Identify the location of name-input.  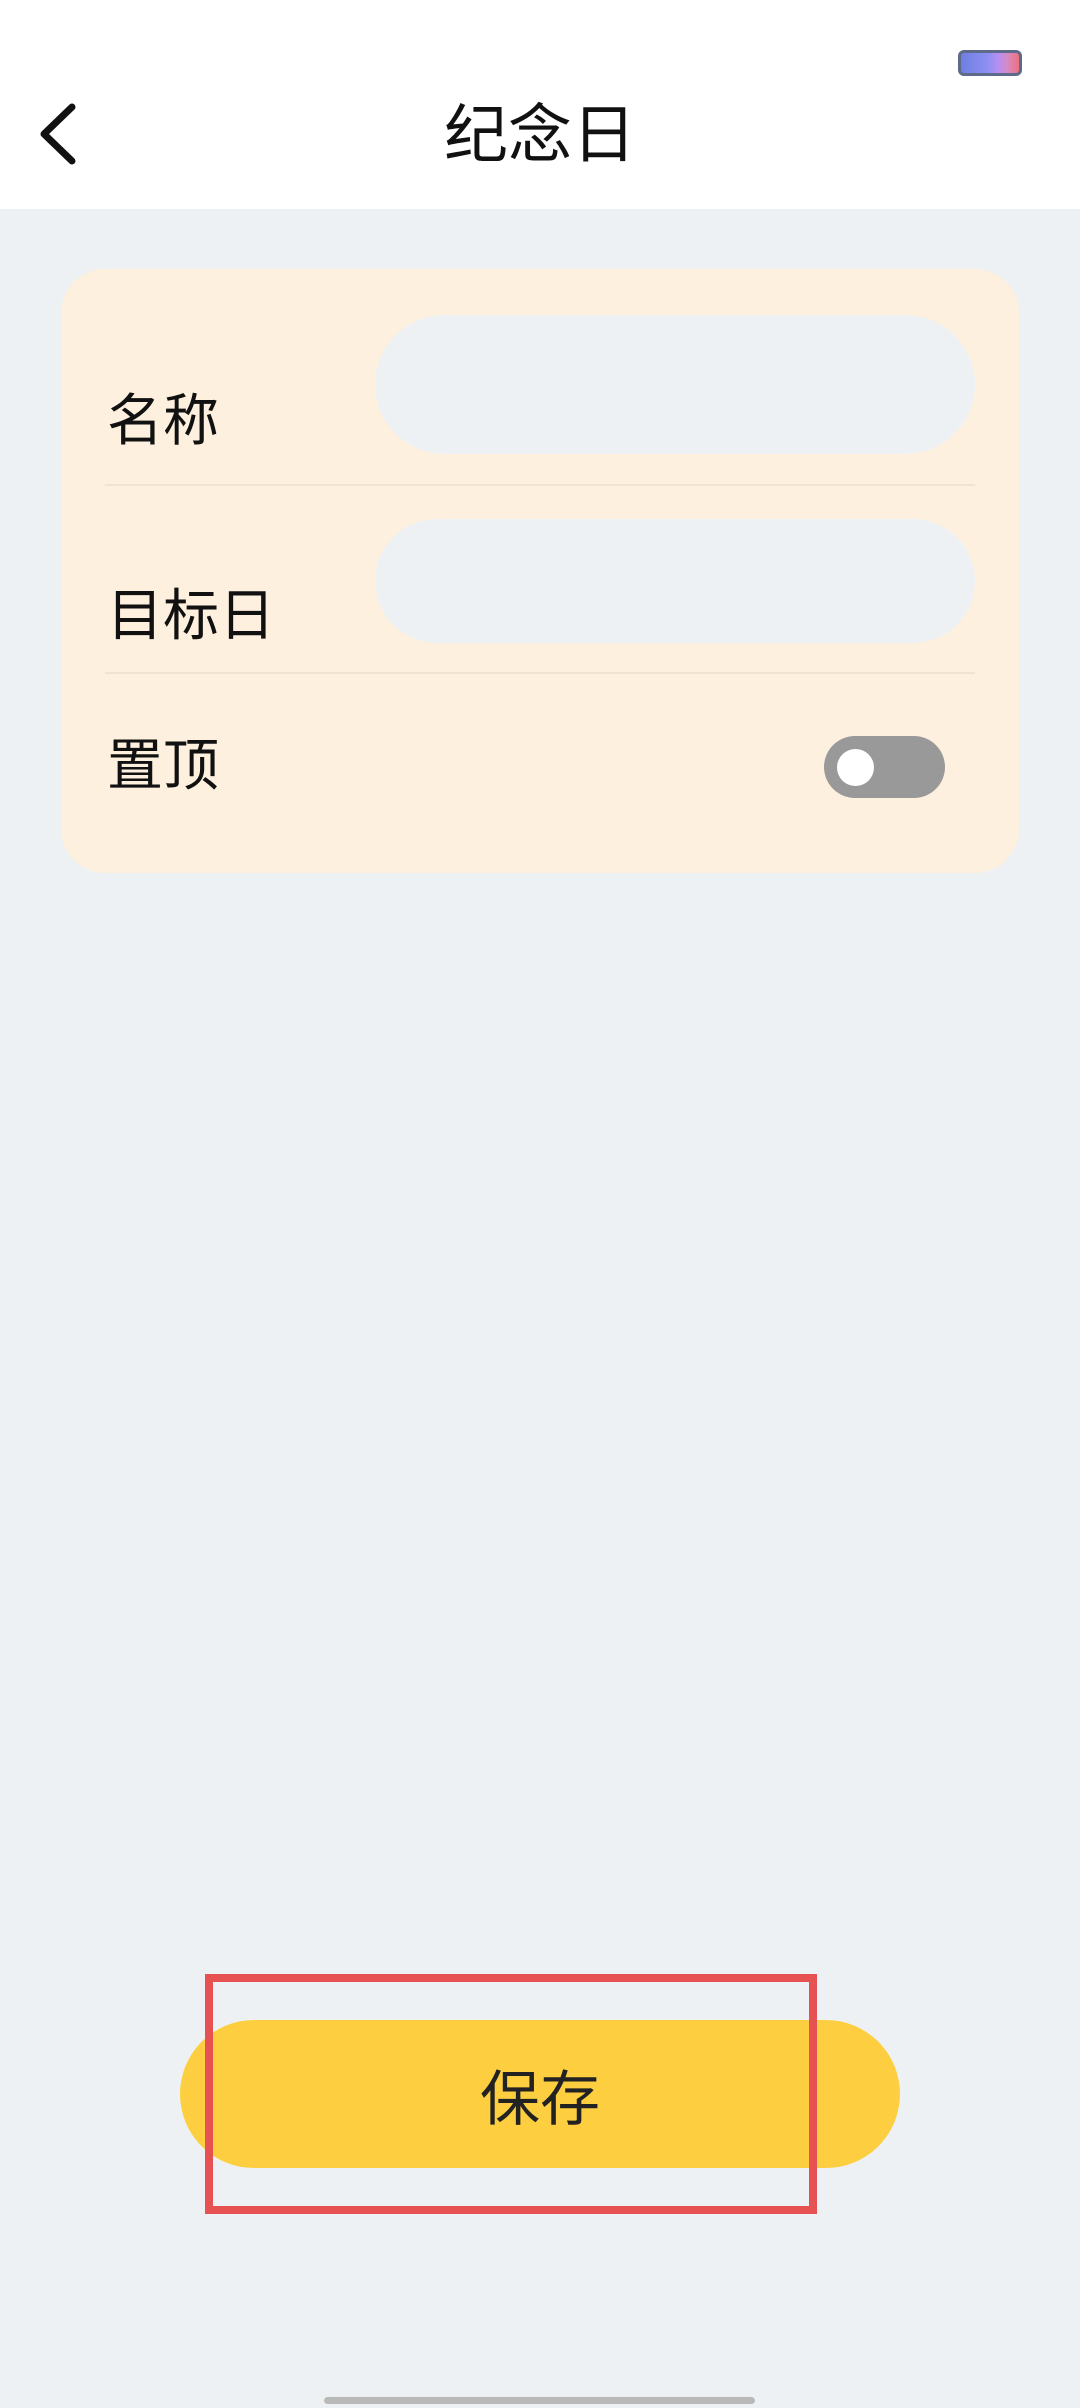
(675, 384).